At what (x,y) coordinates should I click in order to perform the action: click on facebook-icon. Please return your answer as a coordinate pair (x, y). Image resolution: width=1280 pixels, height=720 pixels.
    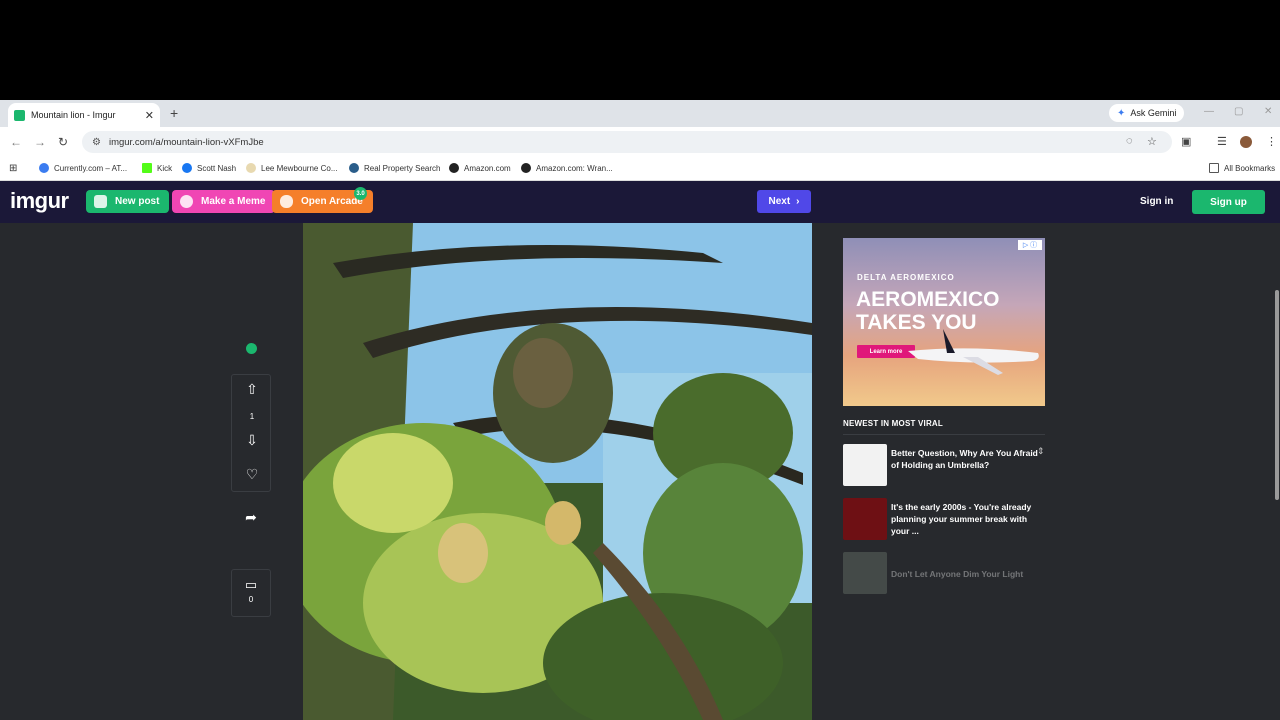
    Looking at the image, I should click on (187, 168).